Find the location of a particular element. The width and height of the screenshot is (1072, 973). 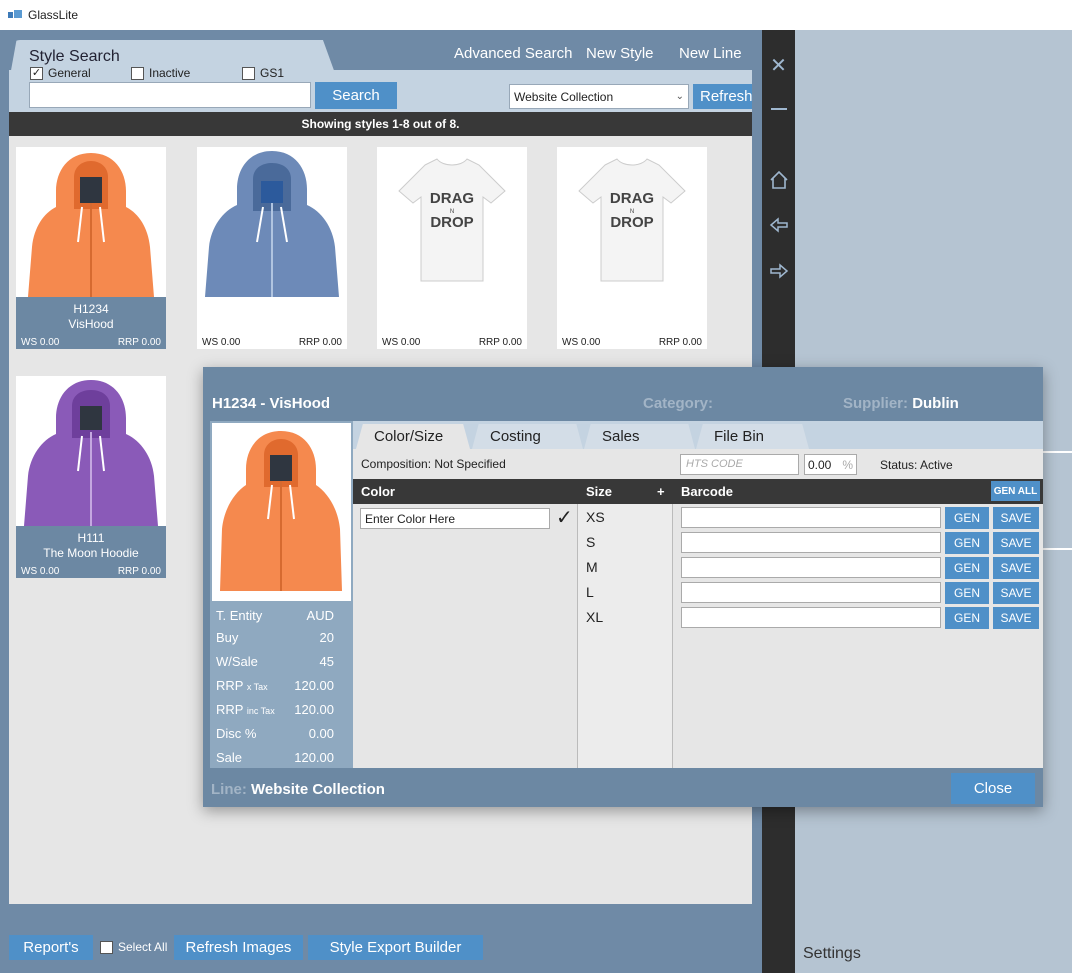

tab-bar: Color/Size Costing Sales File Bin is located at coordinates (698, 435).